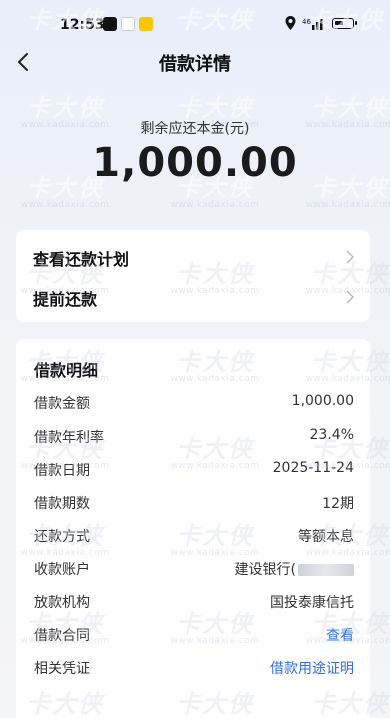  What do you see at coordinates (62, 404) in the screenshot?
I see `detail-label: 借款金额` at bounding box center [62, 404].